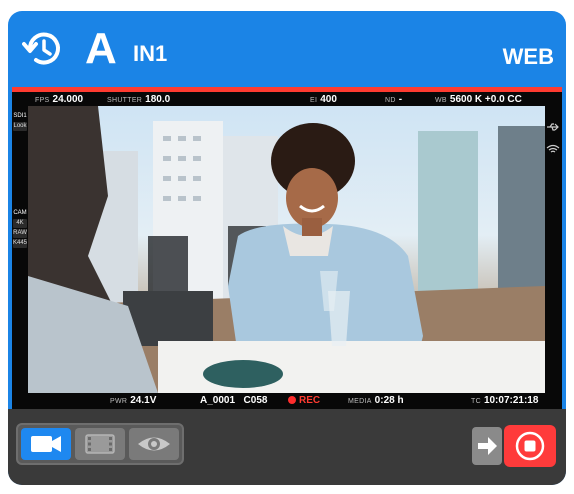 Image resolution: width=574 pixels, height=494 pixels. What do you see at coordinates (441, 100) in the screenshot?
I see `wb-label: WB` at bounding box center [441, 100].